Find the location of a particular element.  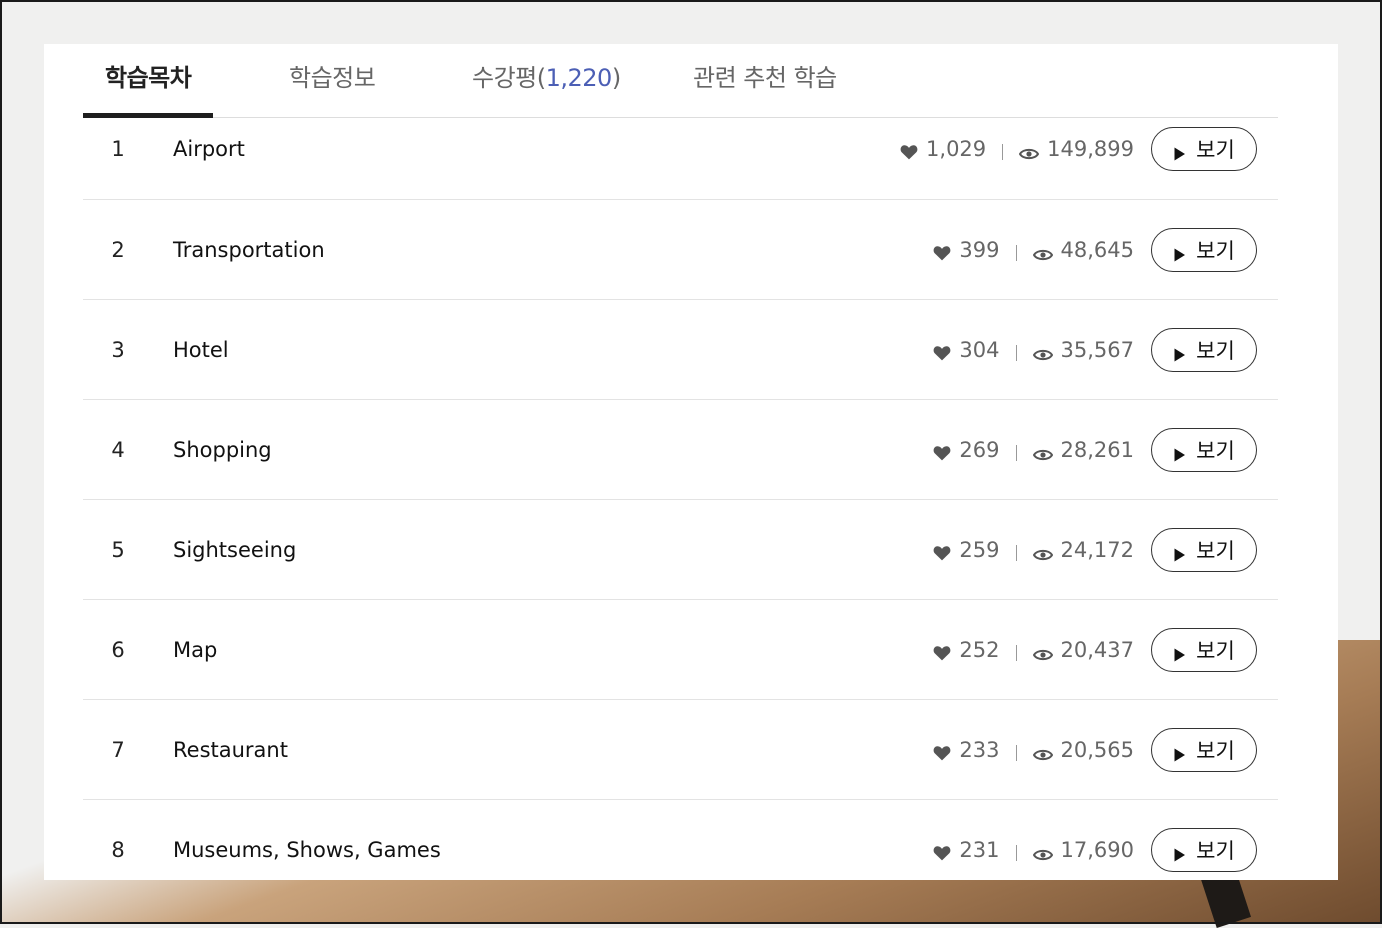

lesson-stats: 252 20,437 is located at coordinates (1033, 650).